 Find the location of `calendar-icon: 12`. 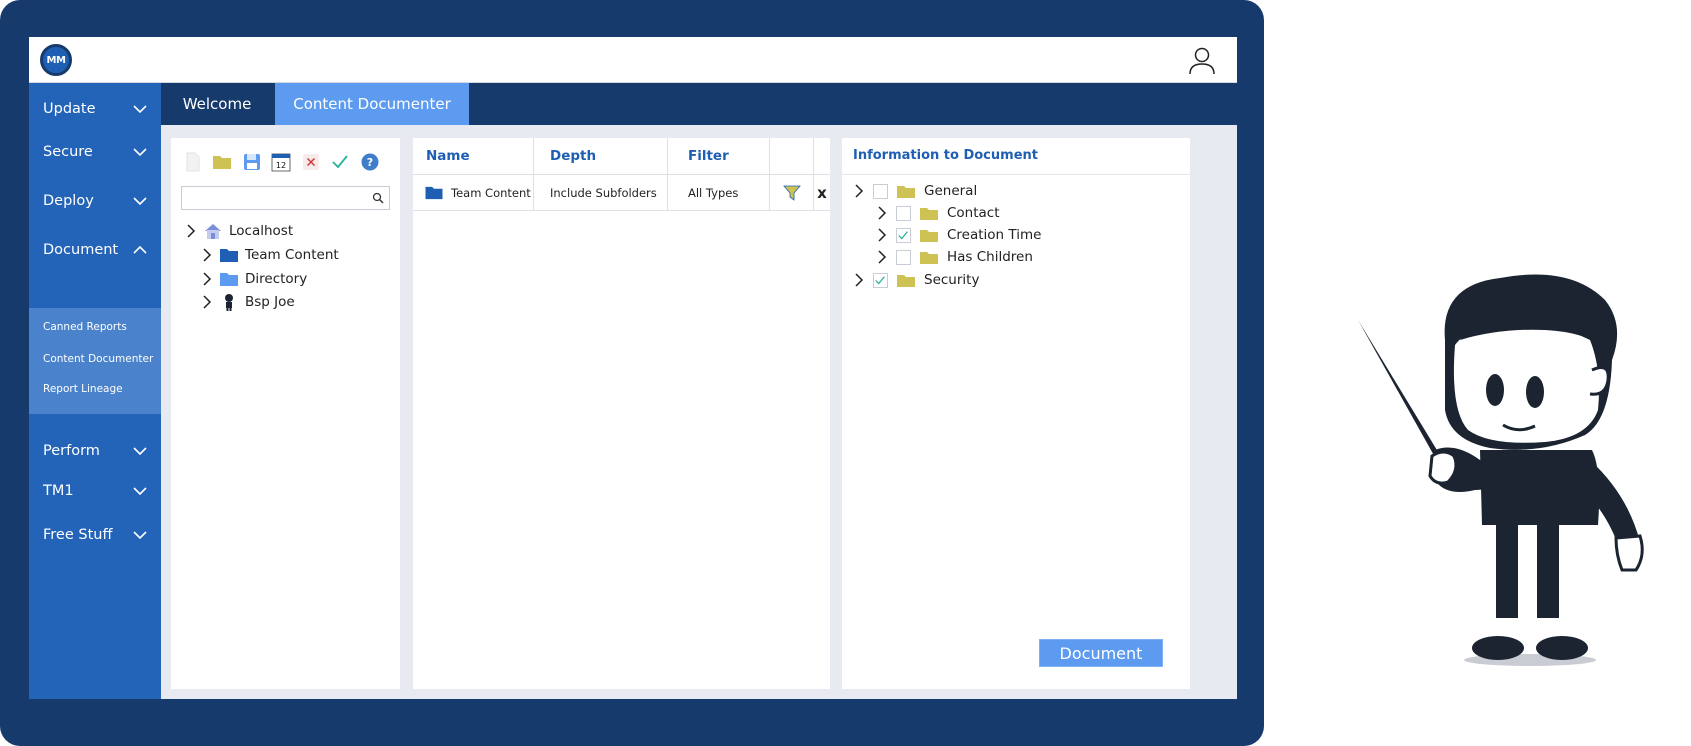

calendar-icon: 12 is located at coordinates (281, 162).